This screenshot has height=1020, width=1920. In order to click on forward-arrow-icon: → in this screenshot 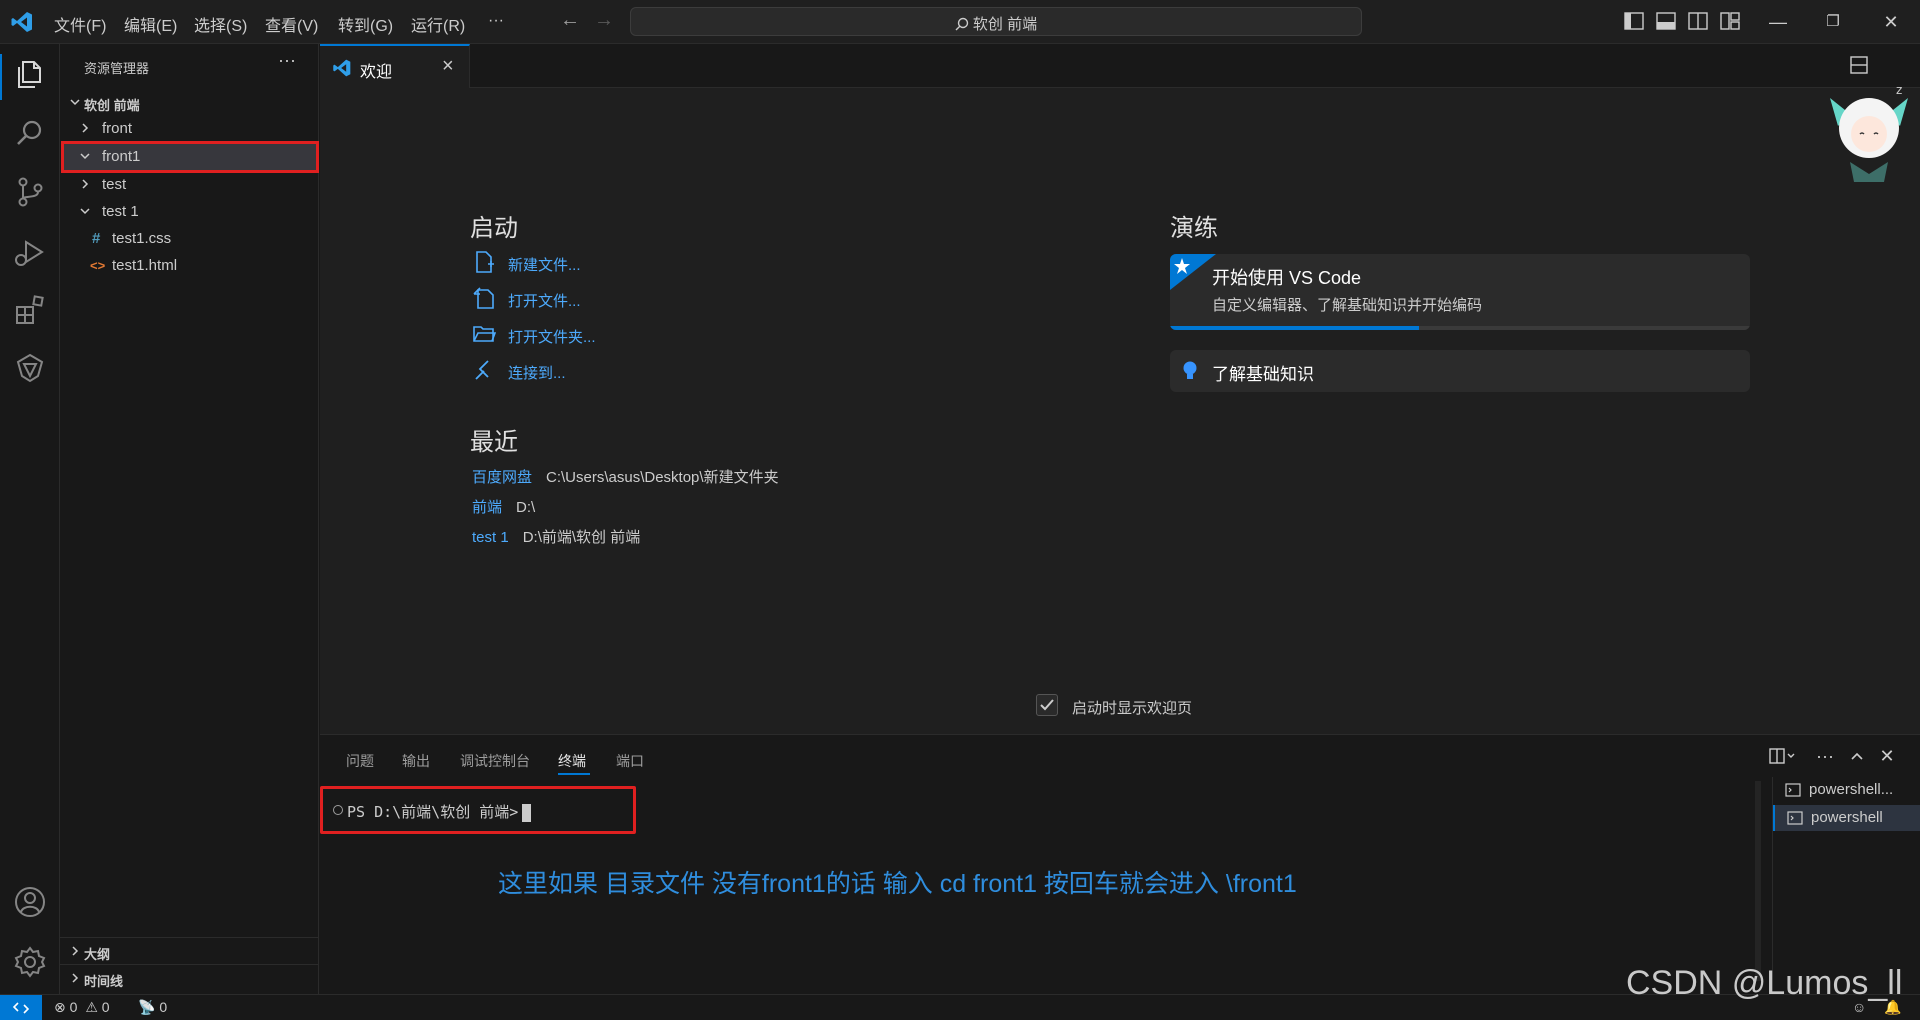, I will do `click(604, 20)`.